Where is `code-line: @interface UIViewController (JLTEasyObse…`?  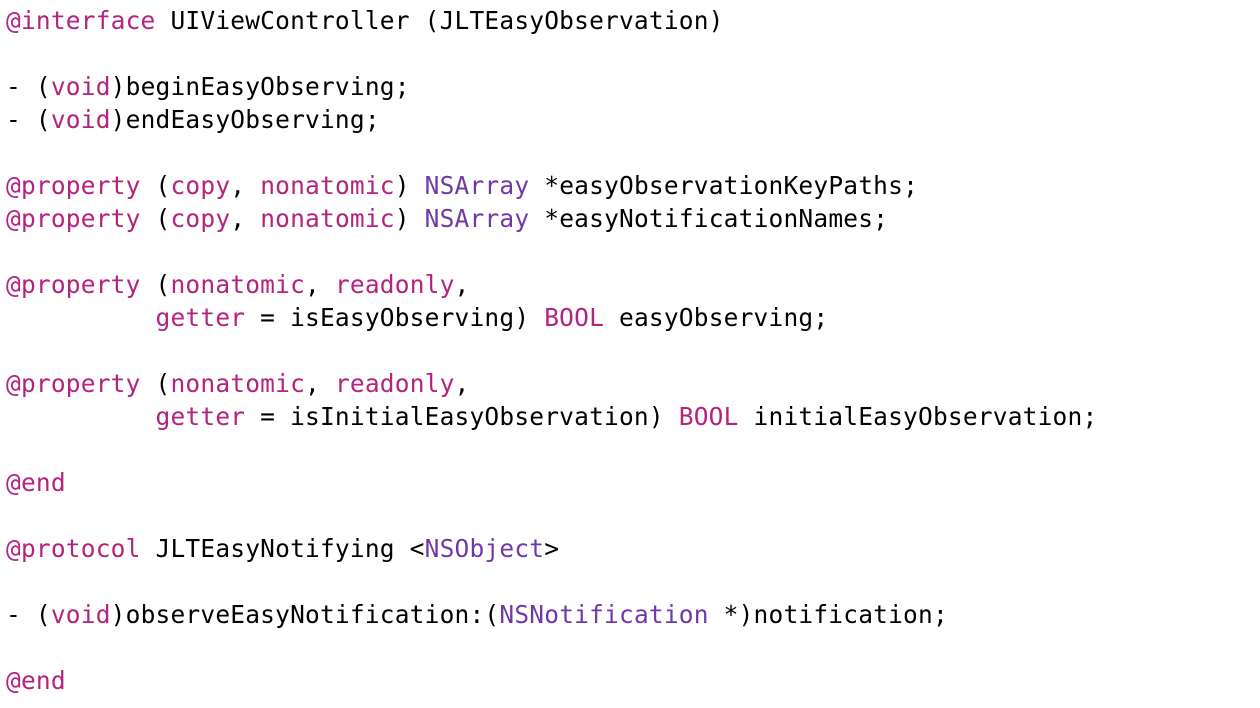 code-line: @interface UIViewController (JLTEasyObse… is located at coordinates (632, 20).